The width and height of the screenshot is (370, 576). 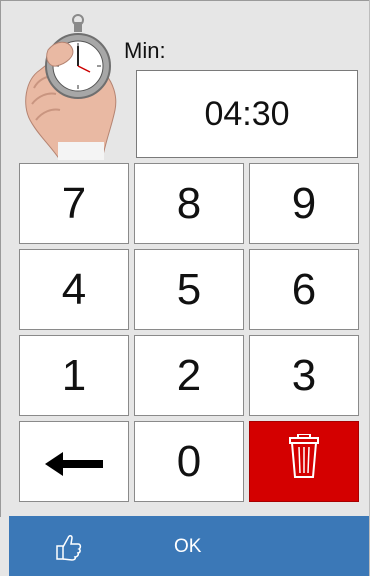 I want to click on key-3: 3, so click(x=304, y=375).